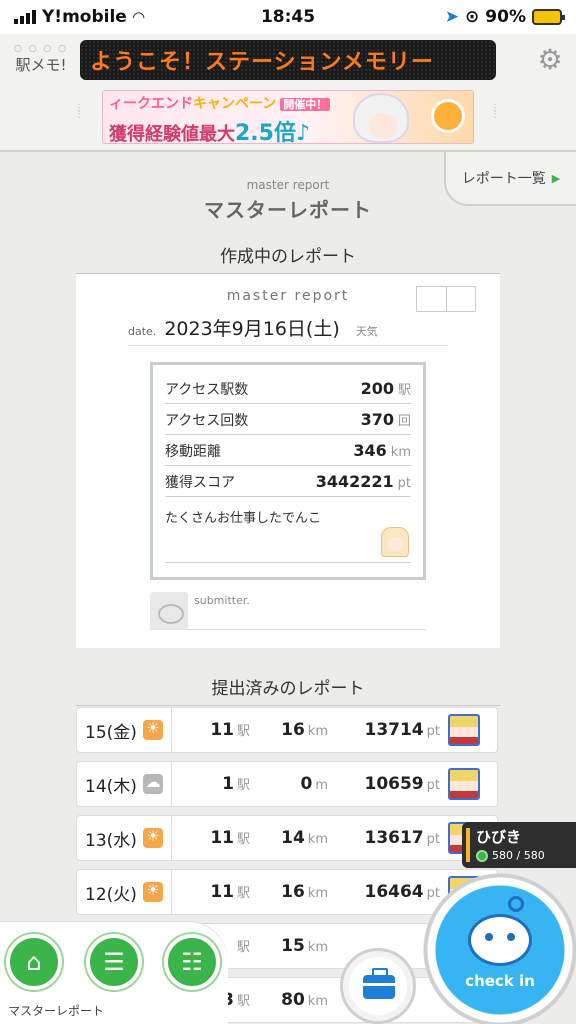 Image resolution: width=576 pixels, height=1024 pixels. I want to click on home-icon: ⌂, so click(34, 962).